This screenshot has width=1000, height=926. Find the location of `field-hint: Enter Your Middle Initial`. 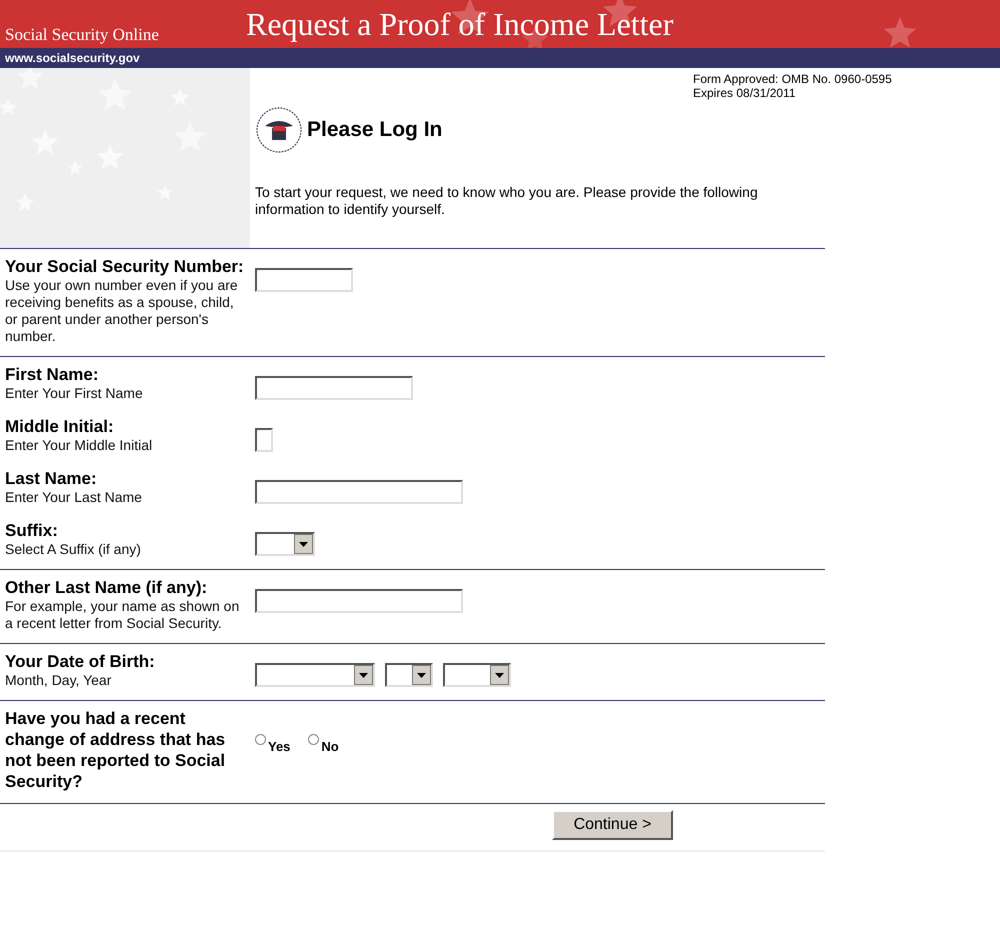

field-hint: Enter Your Middle Initial is located at coordinates (79, 445).